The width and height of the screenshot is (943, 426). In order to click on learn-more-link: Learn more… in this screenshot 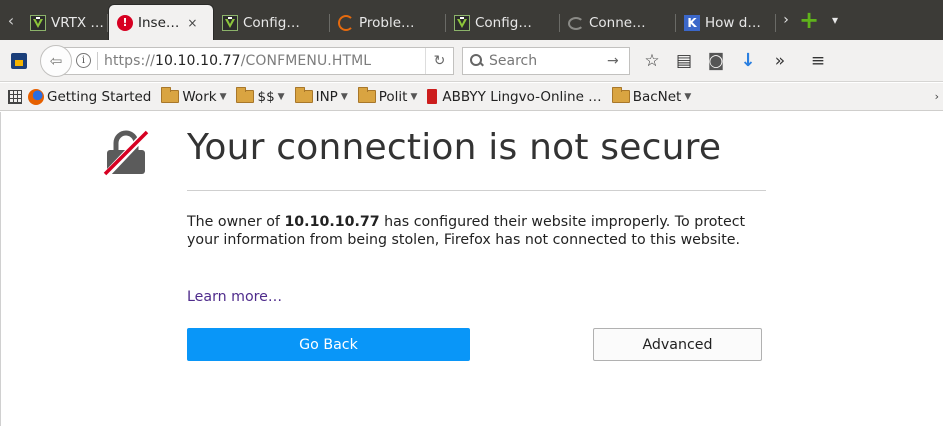, I will do `click(234, 297)`.